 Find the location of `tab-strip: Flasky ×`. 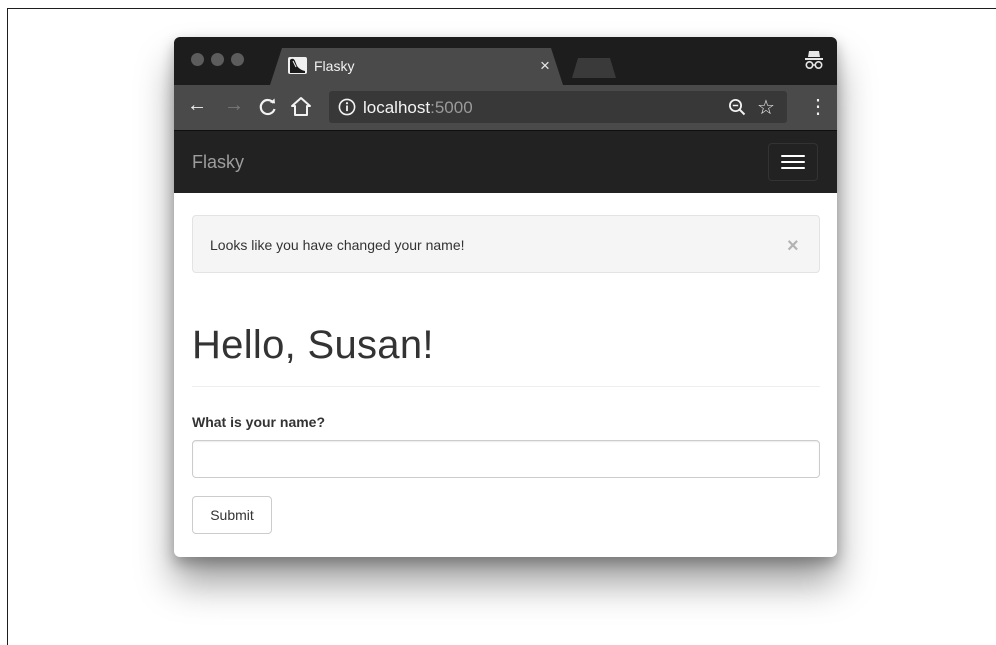

tab-strip: Flasky × is located at coordinates (505, 61).